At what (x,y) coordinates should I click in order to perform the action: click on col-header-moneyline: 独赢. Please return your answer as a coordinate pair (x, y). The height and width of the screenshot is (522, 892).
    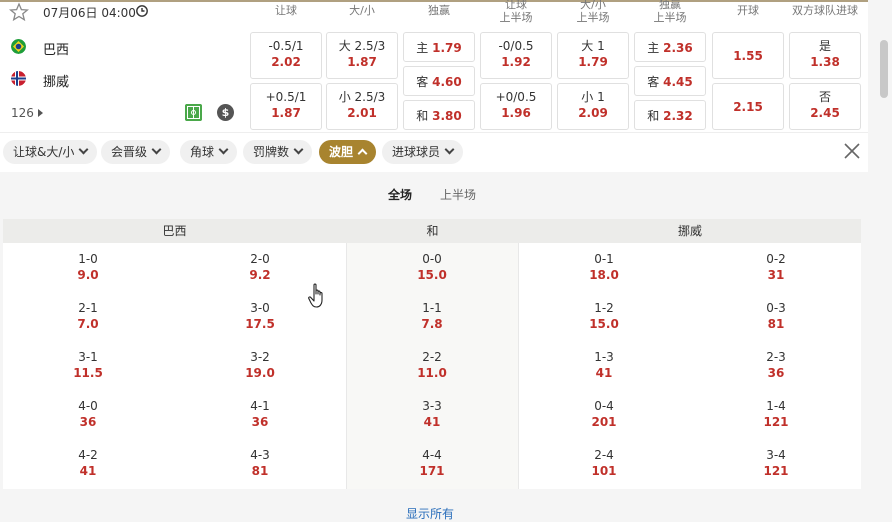
    Looking at the image, I should click on (439, 10).